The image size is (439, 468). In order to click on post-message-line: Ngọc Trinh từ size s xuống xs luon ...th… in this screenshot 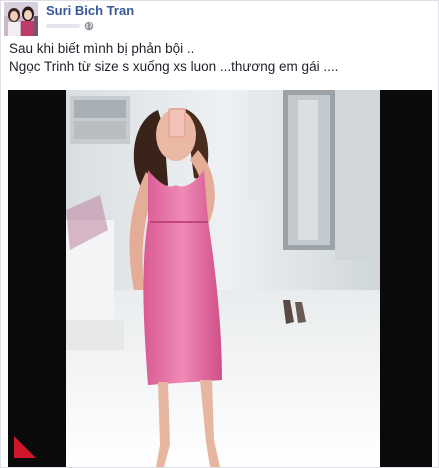, I will do `click(174, 66)`.